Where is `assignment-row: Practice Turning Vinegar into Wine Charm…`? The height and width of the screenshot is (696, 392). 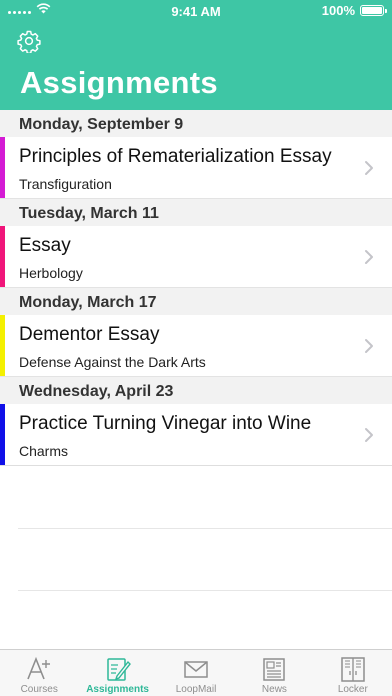 assignment-row: Practice Turning Vinegar into Wine Charm… is located at coordinates (196, 435).